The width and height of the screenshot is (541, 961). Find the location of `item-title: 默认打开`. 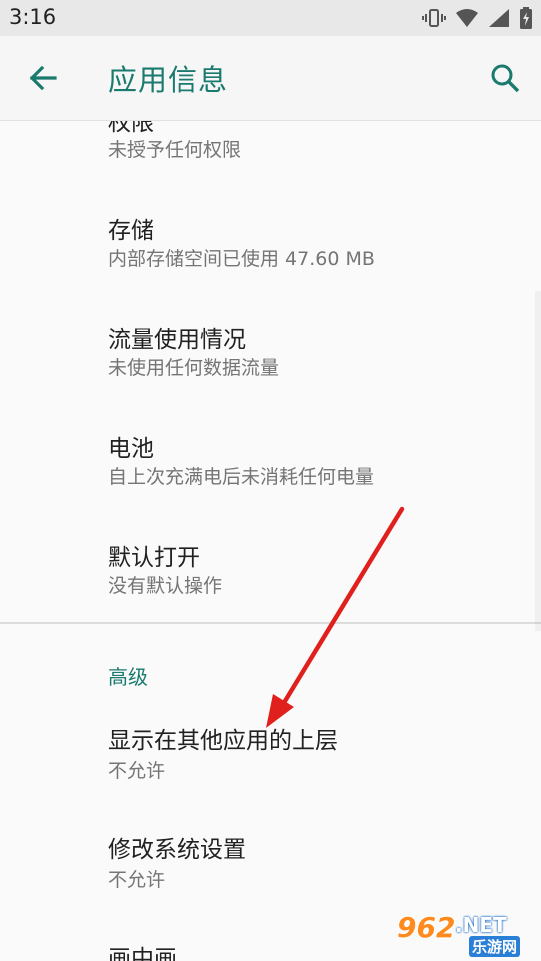

item-title: 默认打开 is located at coordinates (154, 558).